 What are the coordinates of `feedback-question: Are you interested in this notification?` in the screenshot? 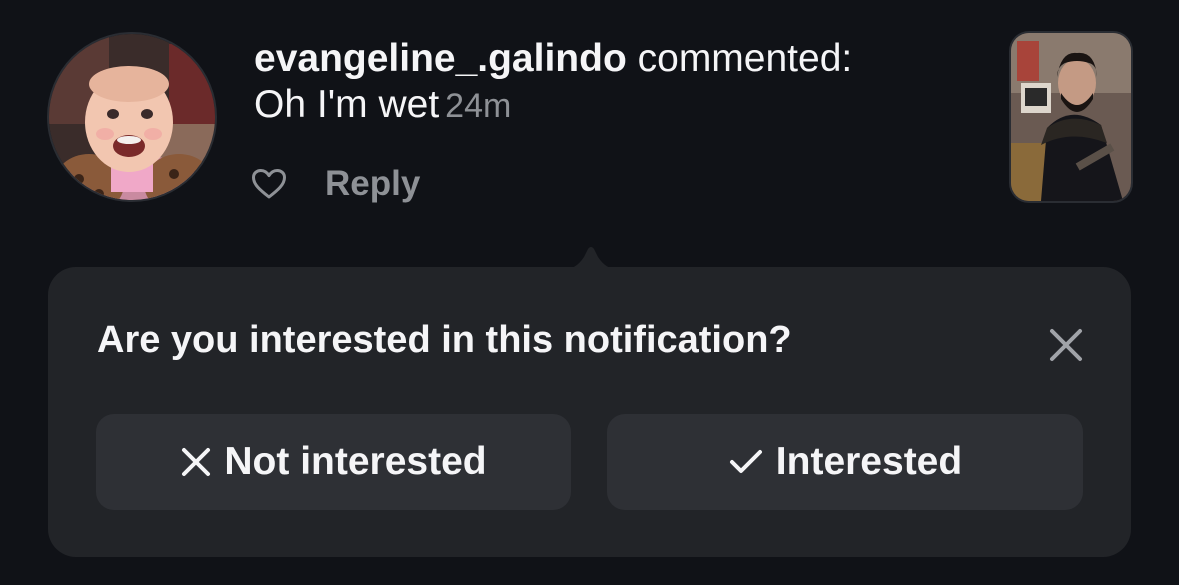 It's located at (444, 340).